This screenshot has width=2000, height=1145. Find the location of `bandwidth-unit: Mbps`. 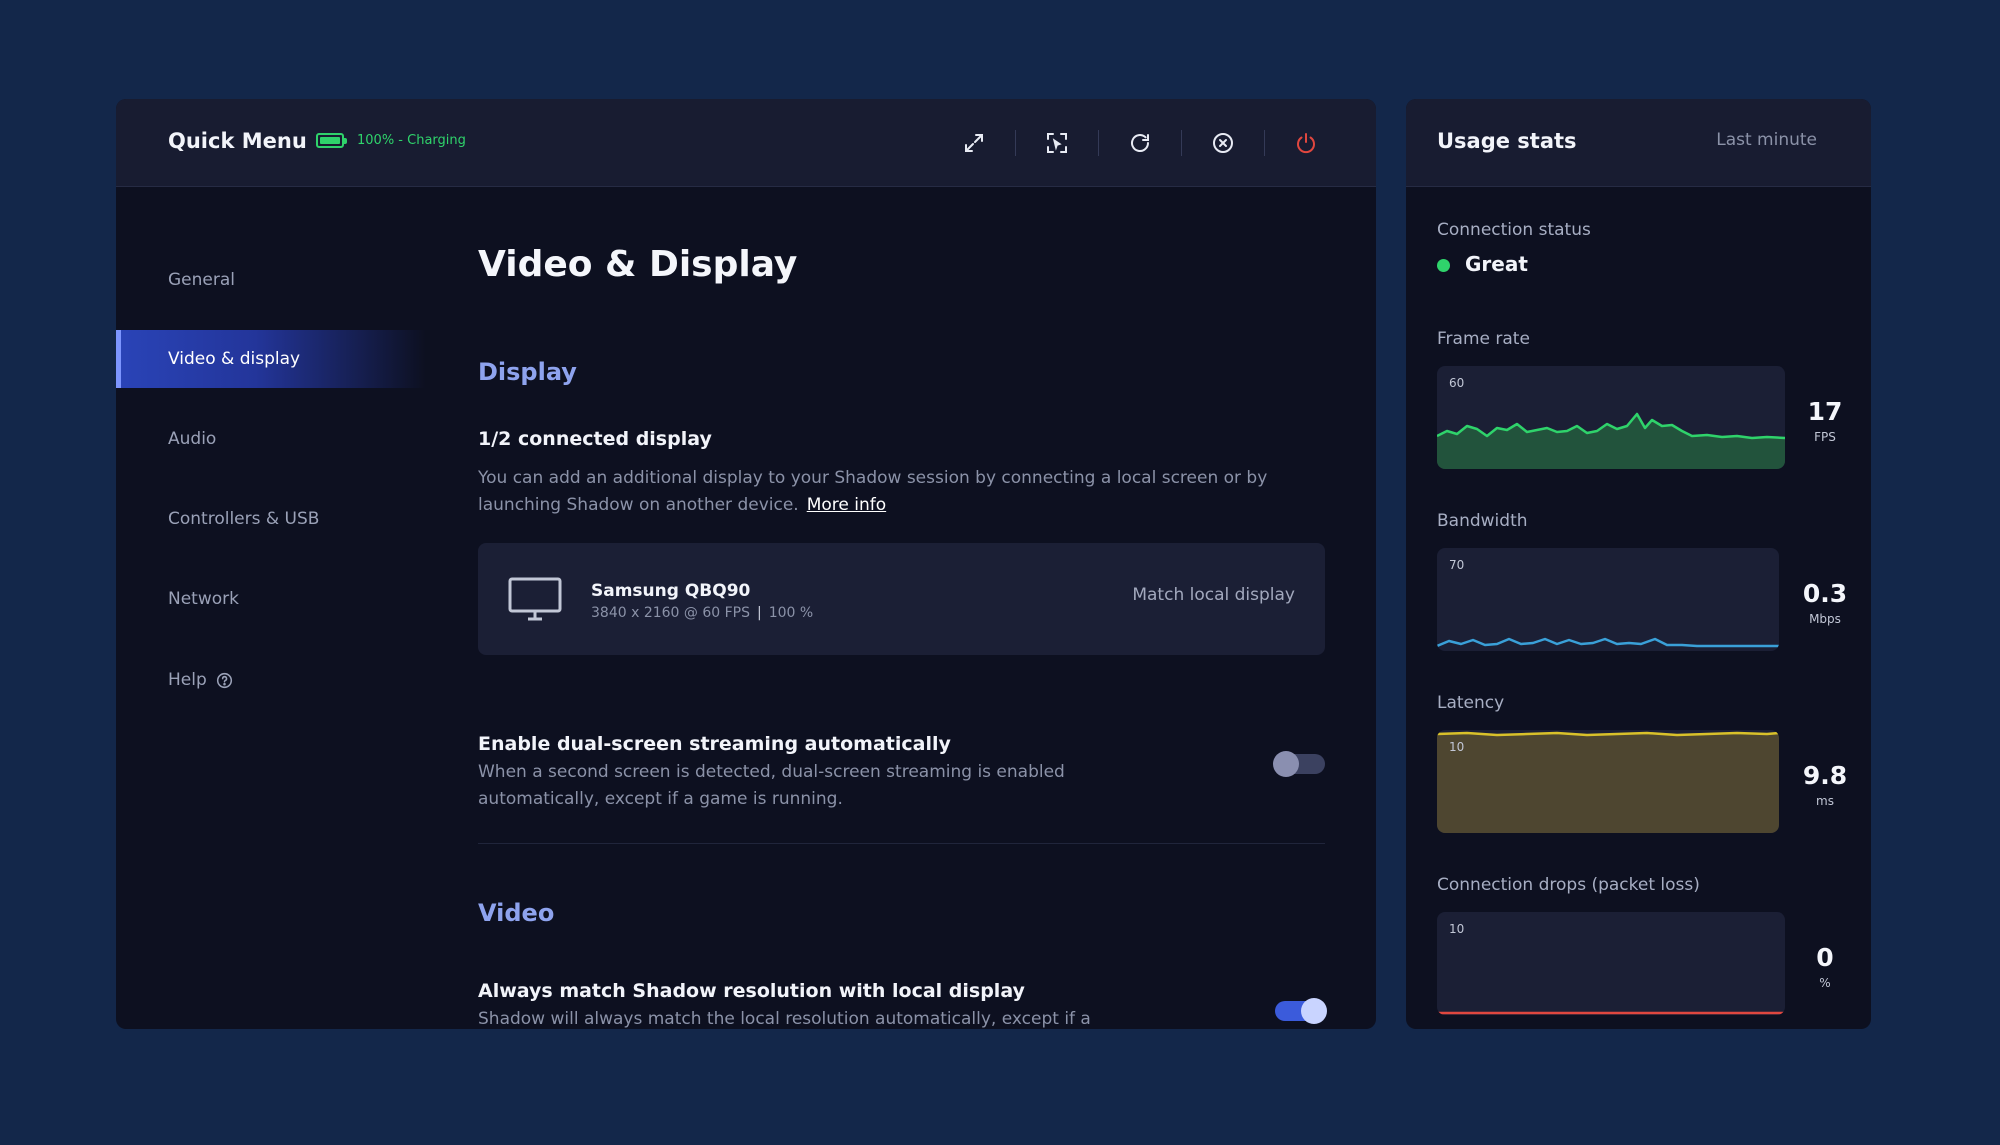

bandwidth-unit: Mbps is located at coordinates (1825, 619).